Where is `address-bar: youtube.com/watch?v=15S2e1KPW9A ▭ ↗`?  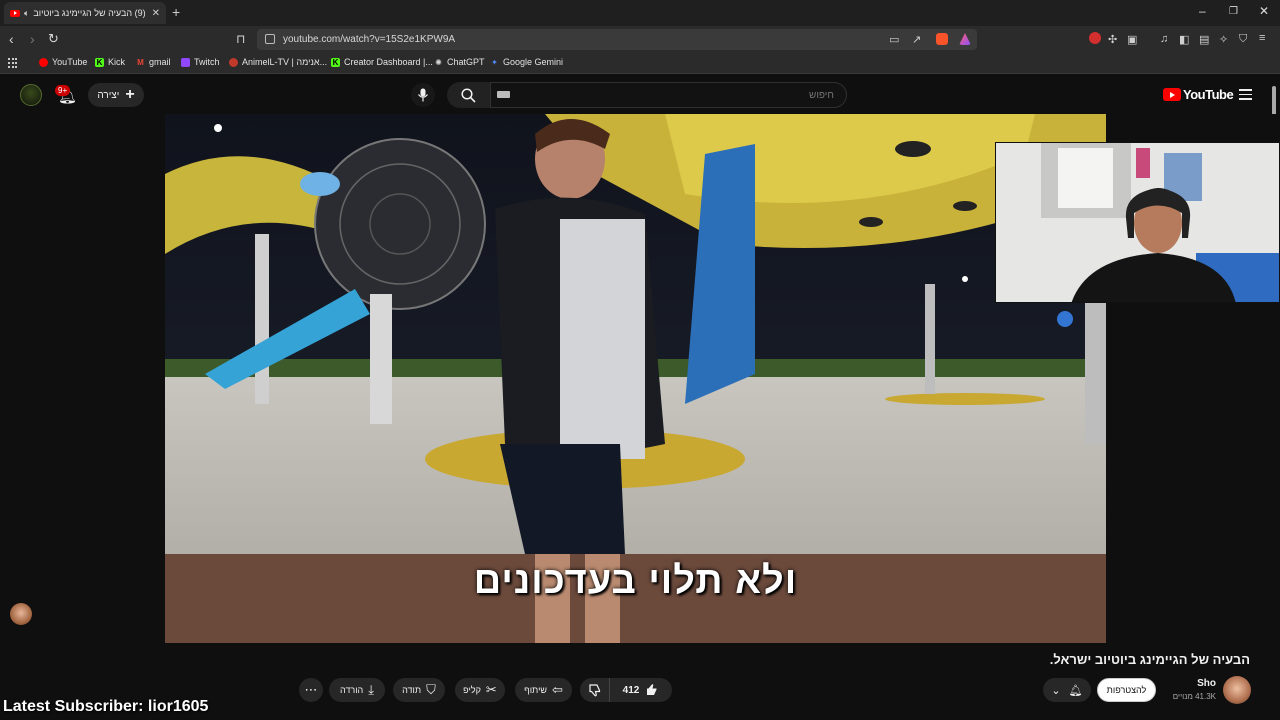
address-bar: youtube.com/watch?v=15S2e1KPW9A ▭ ↗ is located at coordinates (617, 39).